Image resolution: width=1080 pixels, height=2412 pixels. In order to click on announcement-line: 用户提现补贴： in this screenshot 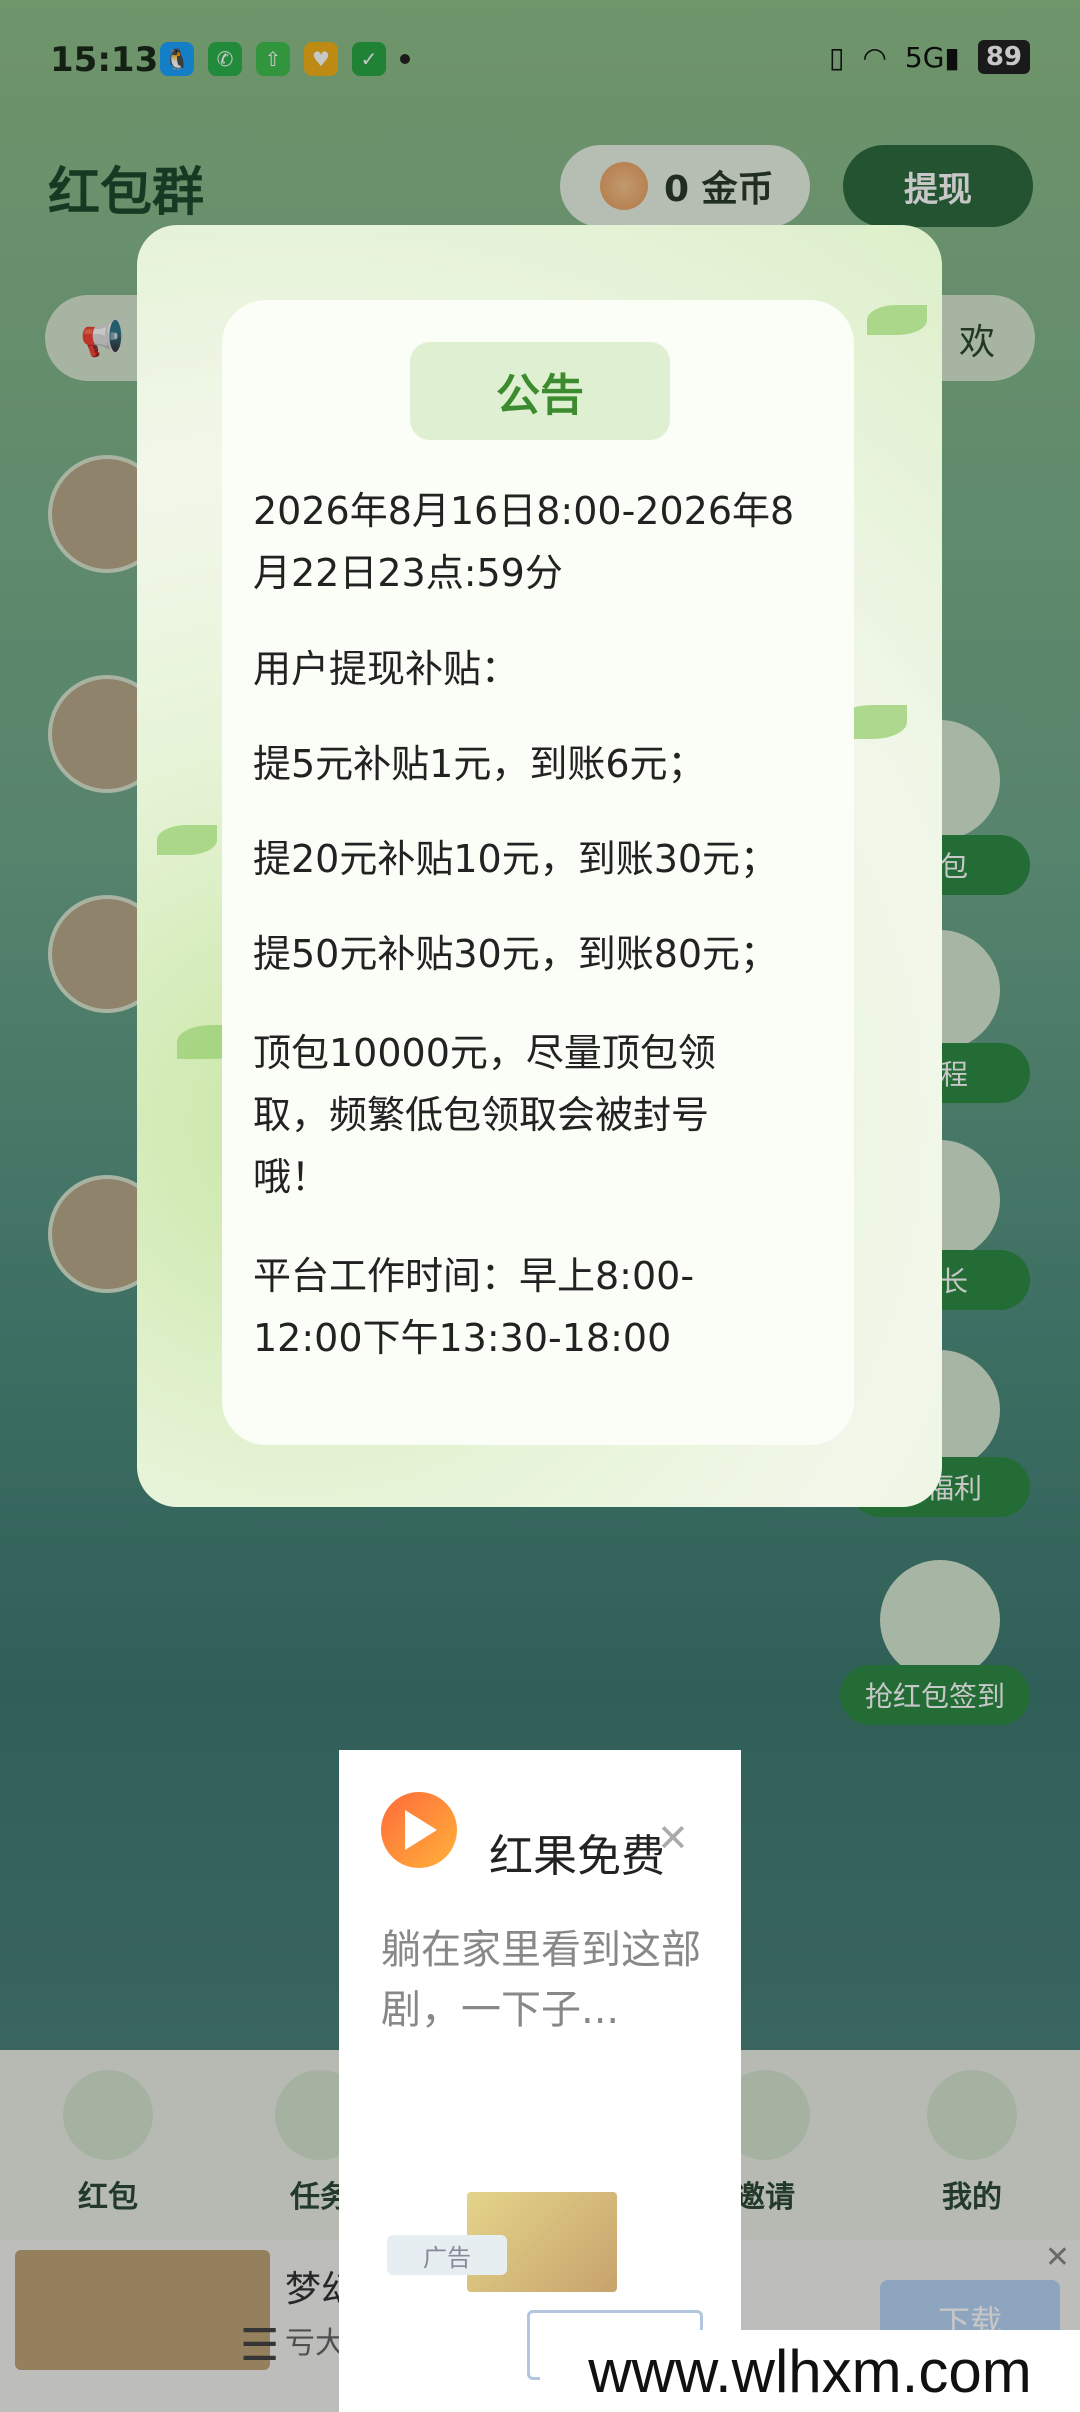, I will do `click(386, 669)`.